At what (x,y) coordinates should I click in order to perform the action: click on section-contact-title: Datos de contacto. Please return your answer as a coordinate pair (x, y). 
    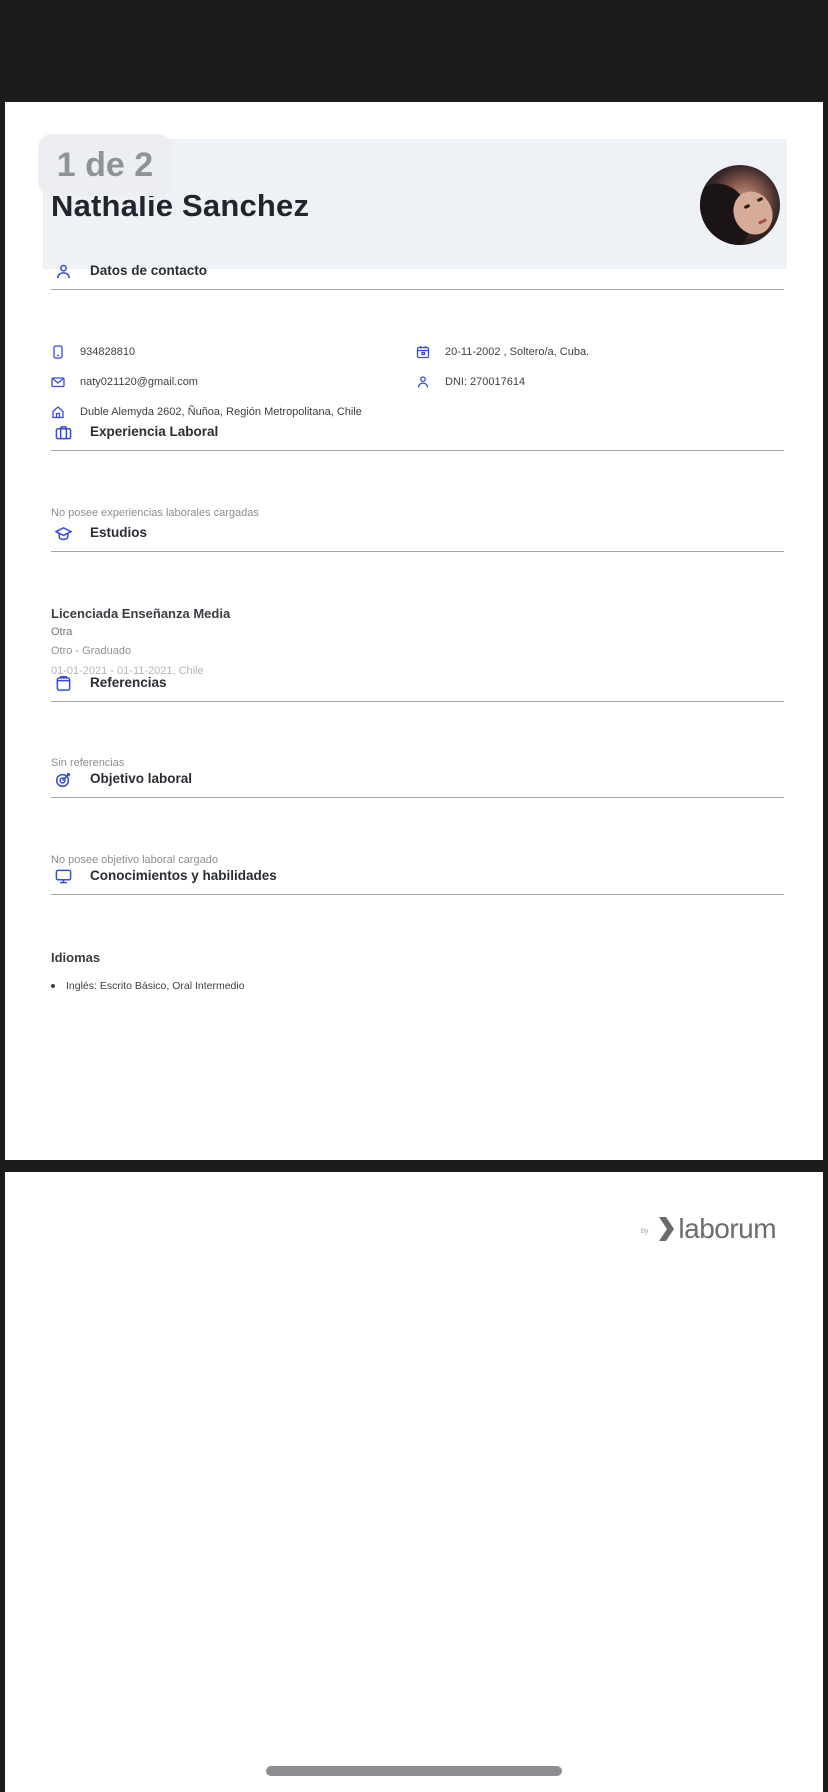
    Looking at the image, I should click on (149, 270).